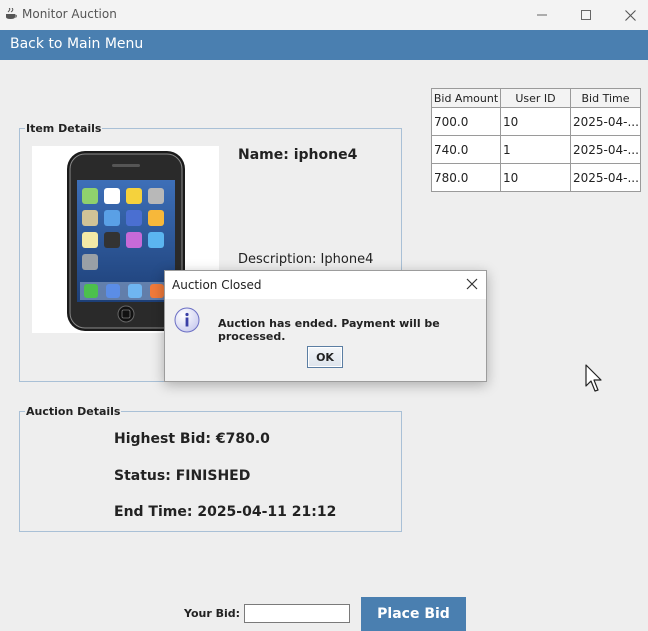 Image resolution: width=648 pixels, height=631 pixels. I want to click on bid-amount-input, so click(297, 613).